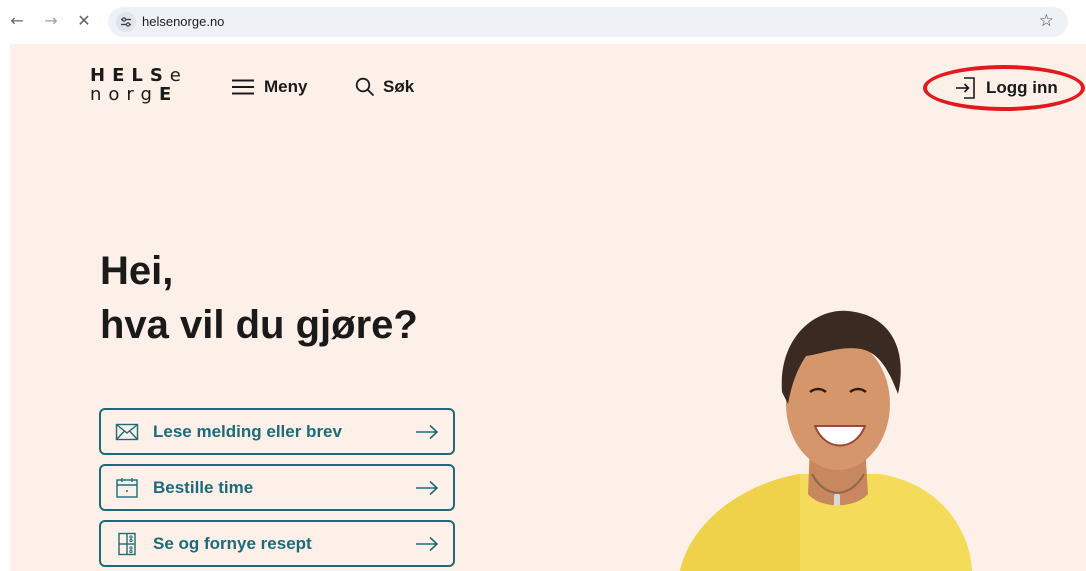 This screenshot has height=571, width=1086. Describe the element at coordinates (203, 487) in the screenshot. I see `action-label: Bestille time` at that location.